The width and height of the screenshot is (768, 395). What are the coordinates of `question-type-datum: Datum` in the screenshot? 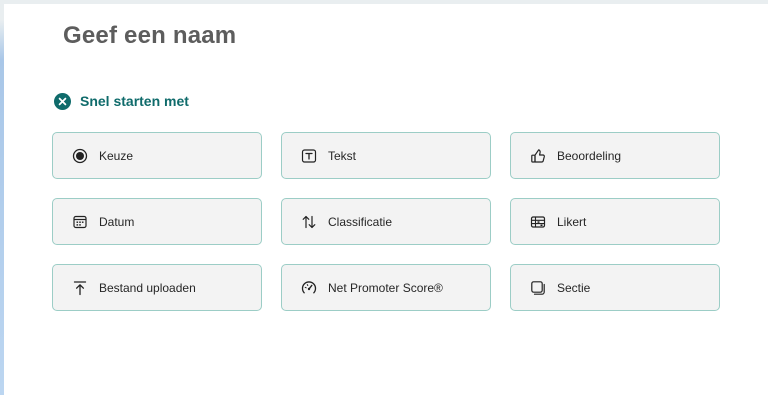 It's located at (157, 221).